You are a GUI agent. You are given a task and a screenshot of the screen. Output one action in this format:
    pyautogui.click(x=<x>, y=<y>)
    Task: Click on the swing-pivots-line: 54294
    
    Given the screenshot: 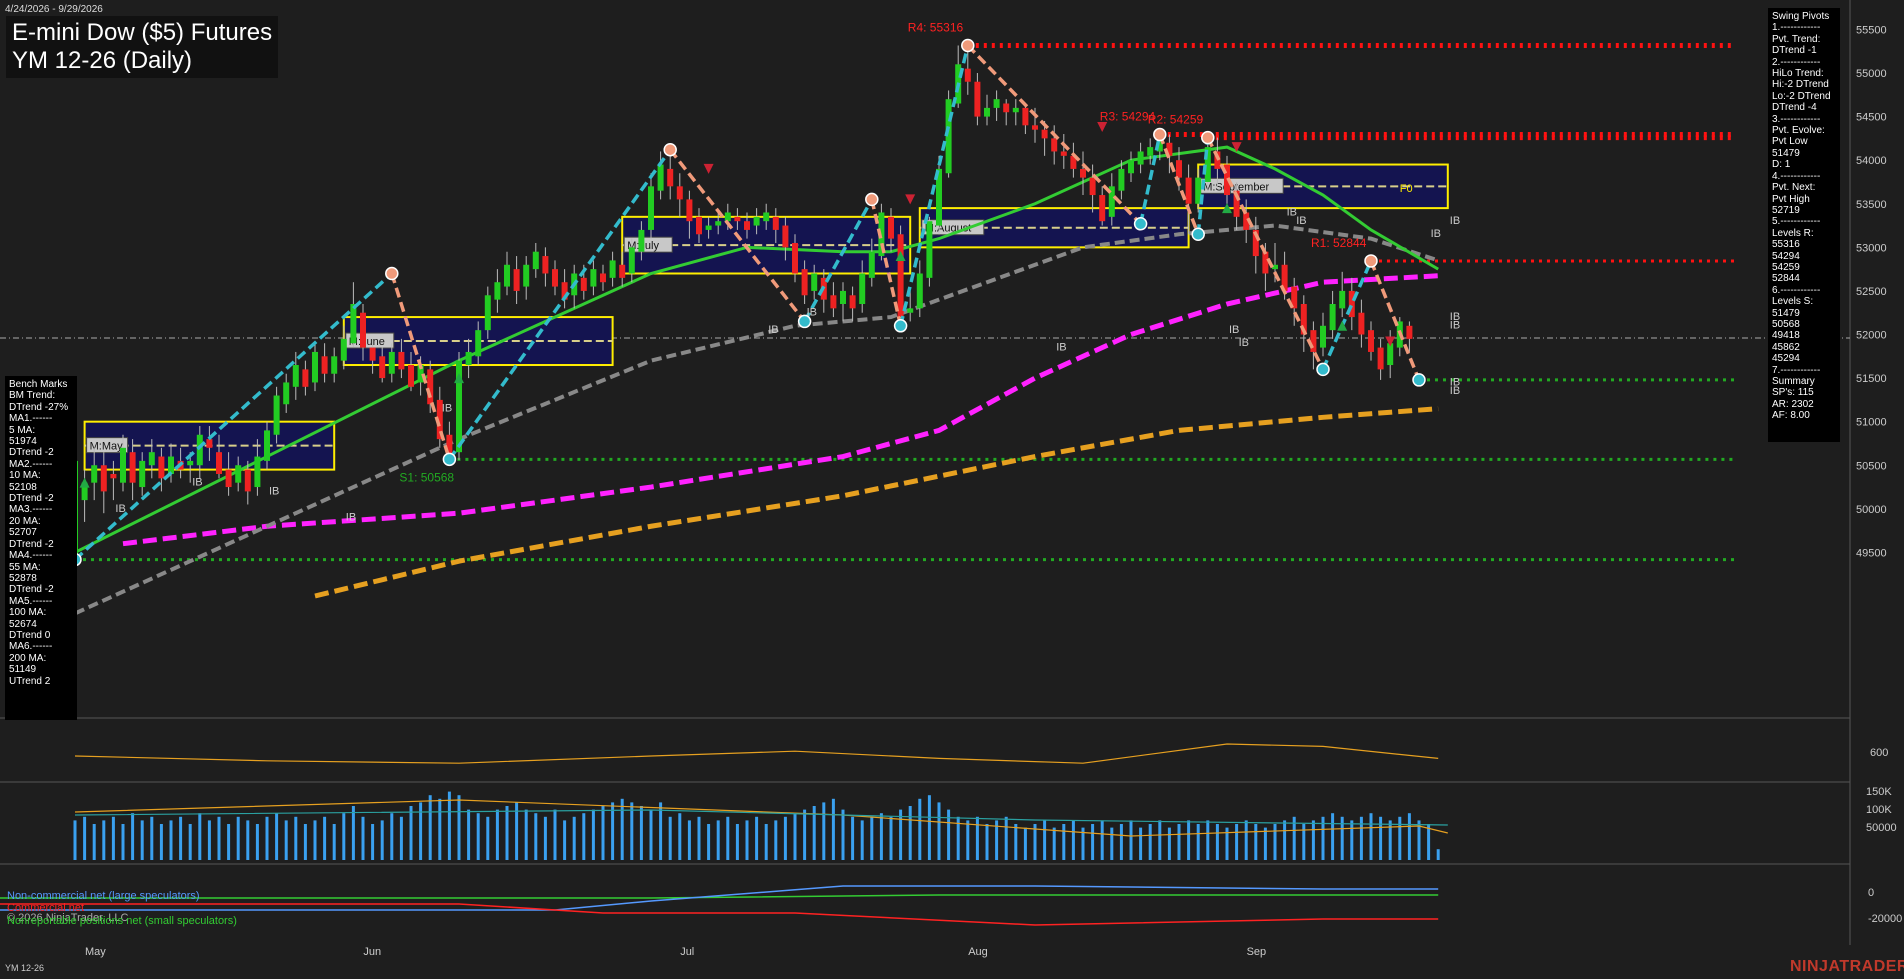 What is the action you would take?
    pyautogui.click(x=1786, y=256)
    